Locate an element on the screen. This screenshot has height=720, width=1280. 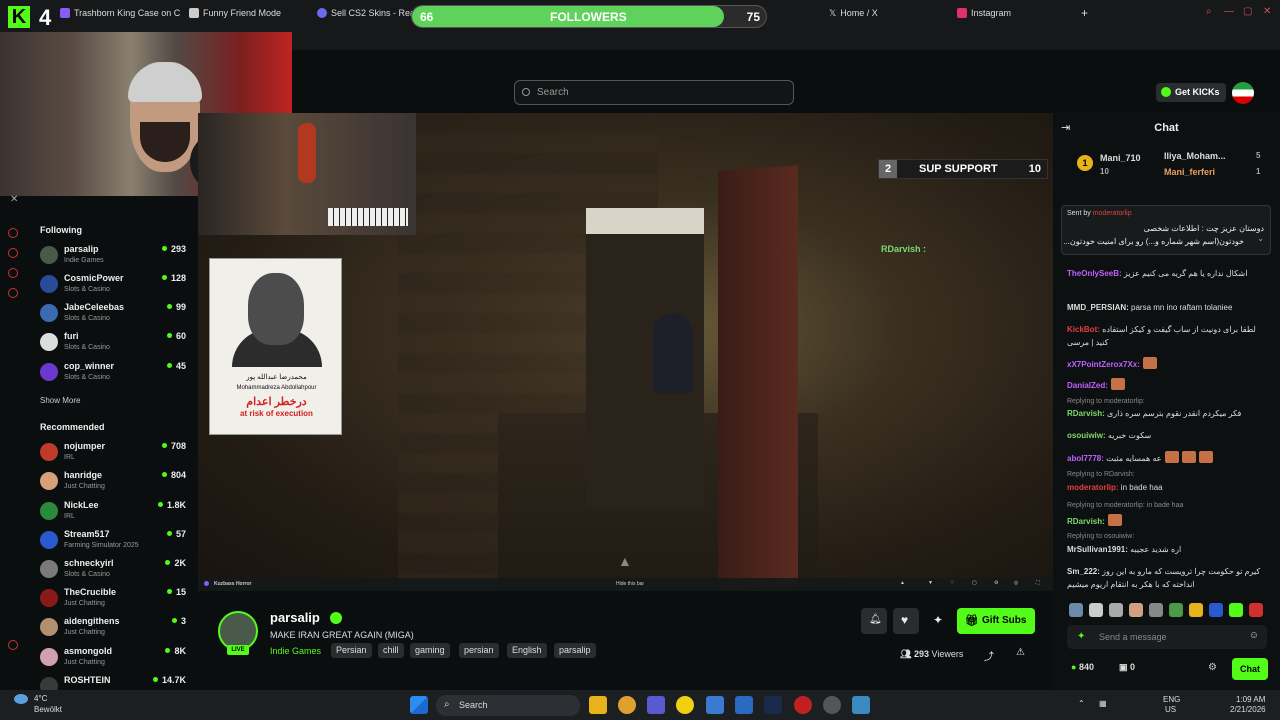
tab-trashborn: Trashborn King Case on C is located at coordinates (120, 13).